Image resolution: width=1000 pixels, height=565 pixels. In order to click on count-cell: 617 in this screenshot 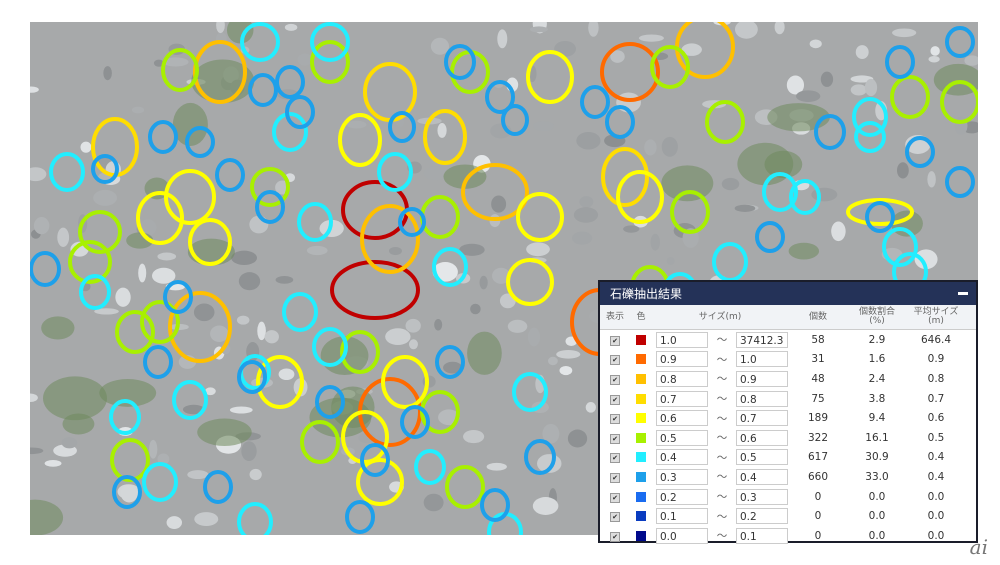, I will do `click(818, 457)`.